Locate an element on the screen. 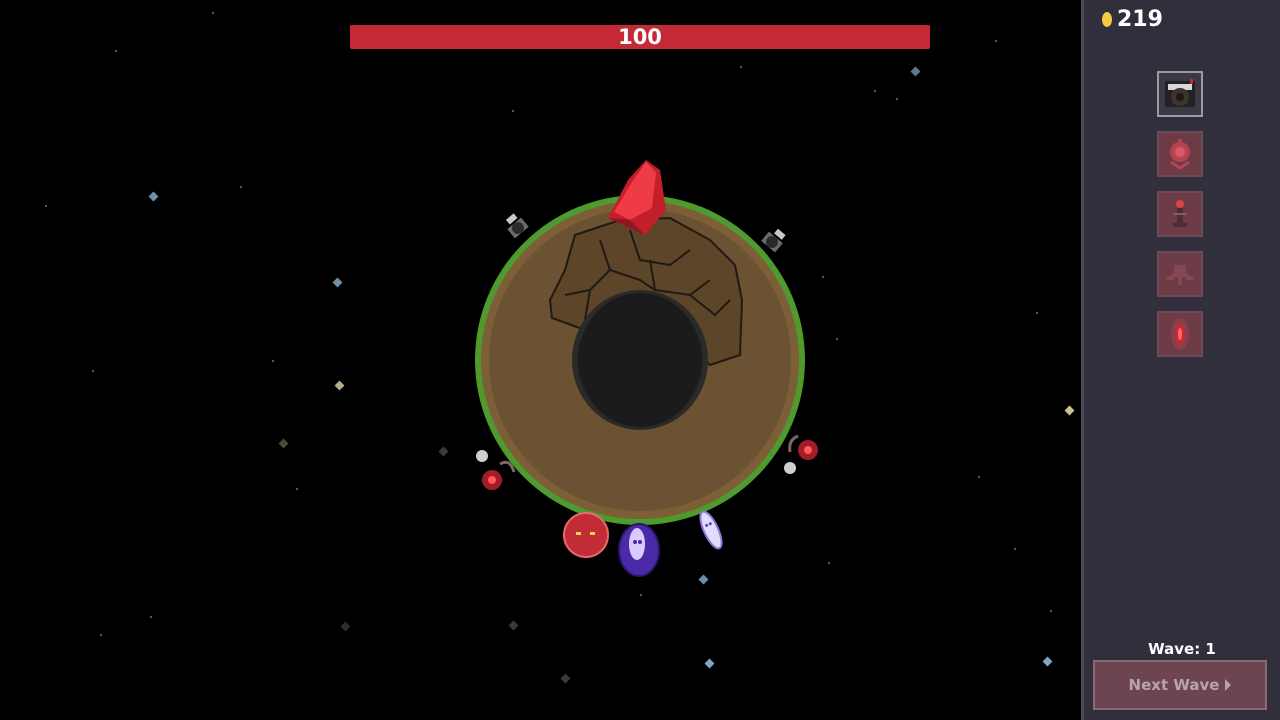 Image resolution: width=1280 pixels, height=720 pixels. core-health-bar: 100 is located at coordinates (640, 37).